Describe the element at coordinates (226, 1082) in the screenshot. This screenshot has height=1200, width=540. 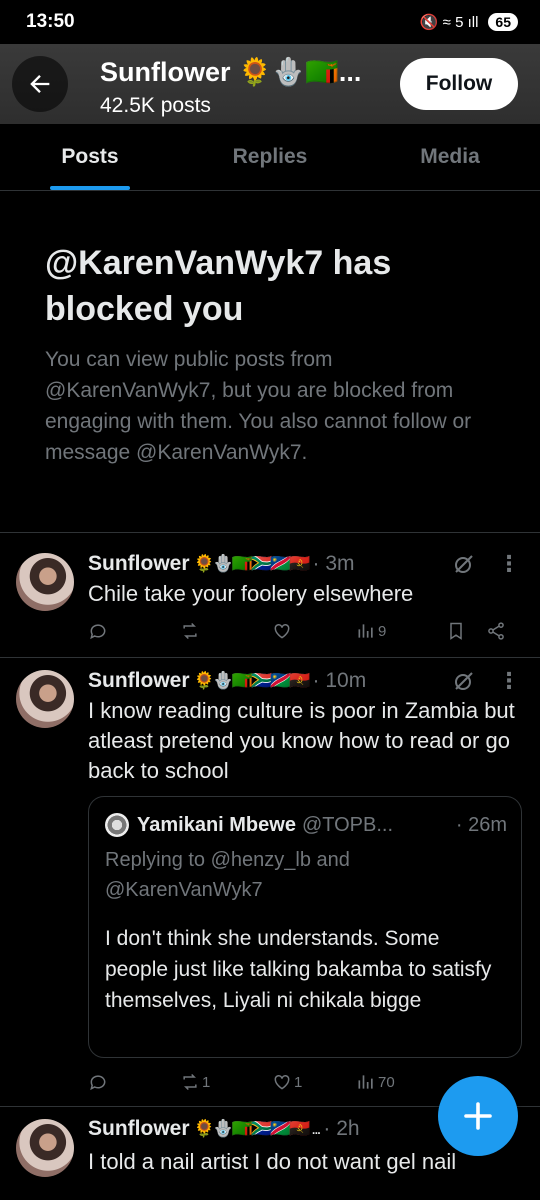
I see `repost-button: 1` at that location.